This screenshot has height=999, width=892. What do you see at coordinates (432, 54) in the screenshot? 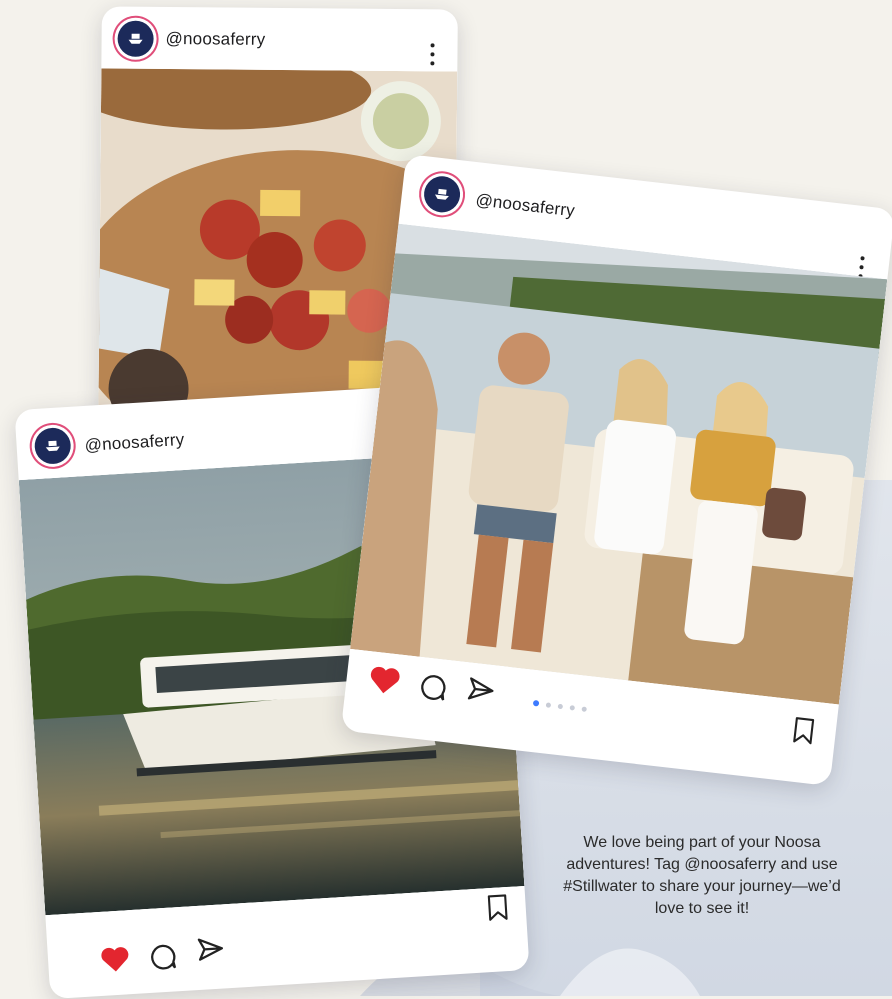
I see `more-options-icon` at bounding box center [432, 54].